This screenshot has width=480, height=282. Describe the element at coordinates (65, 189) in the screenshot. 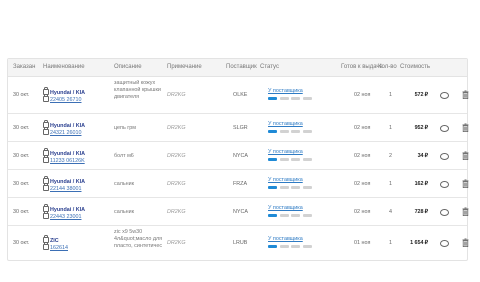

I see `article-number: 22144 38001` at that location.